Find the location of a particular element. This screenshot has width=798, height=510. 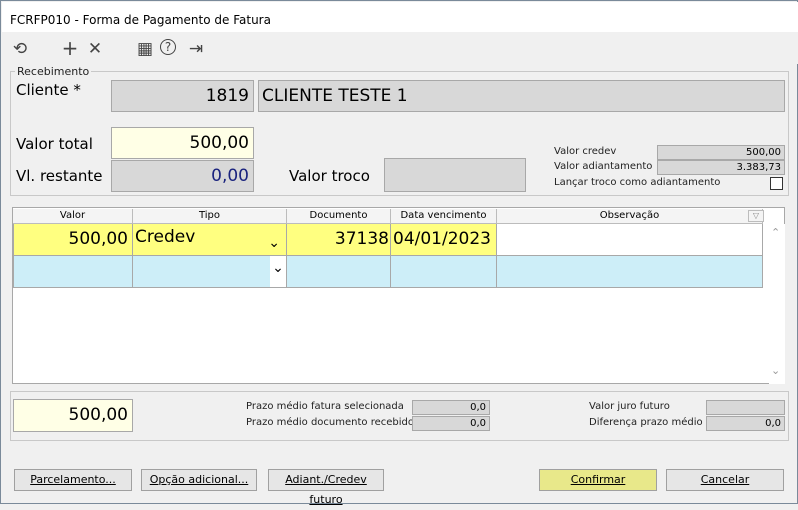

row2-valor is located at coordinates (73, 272).